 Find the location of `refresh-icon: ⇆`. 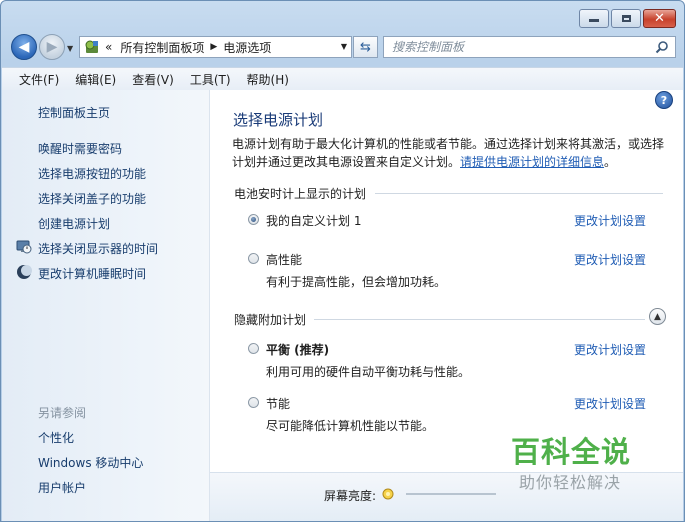

refresh-icon: ⇆ is located at coordinates (365, 47).